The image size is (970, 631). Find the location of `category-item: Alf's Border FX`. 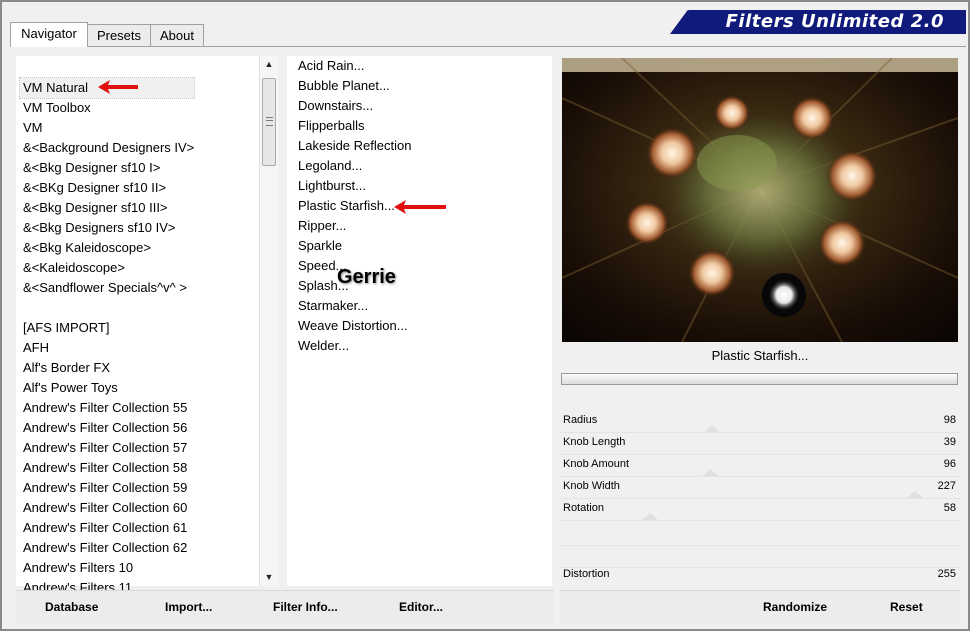

category-item: Alf's Border FX is located at coordinates (108, 368).